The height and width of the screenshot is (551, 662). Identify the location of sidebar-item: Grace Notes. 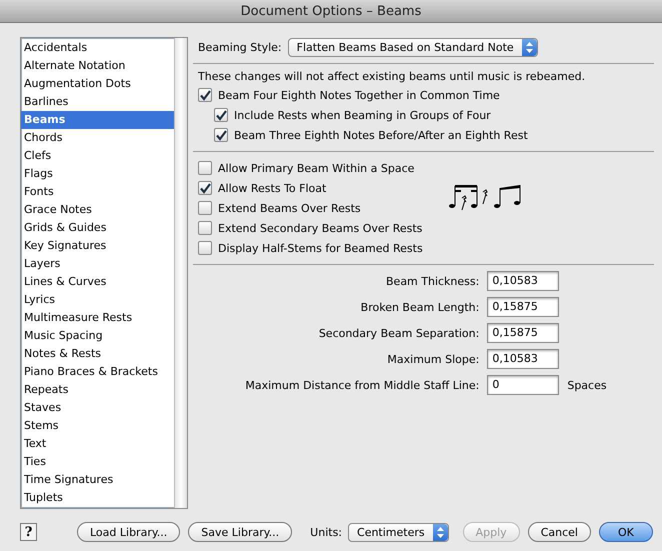
(97, 210).